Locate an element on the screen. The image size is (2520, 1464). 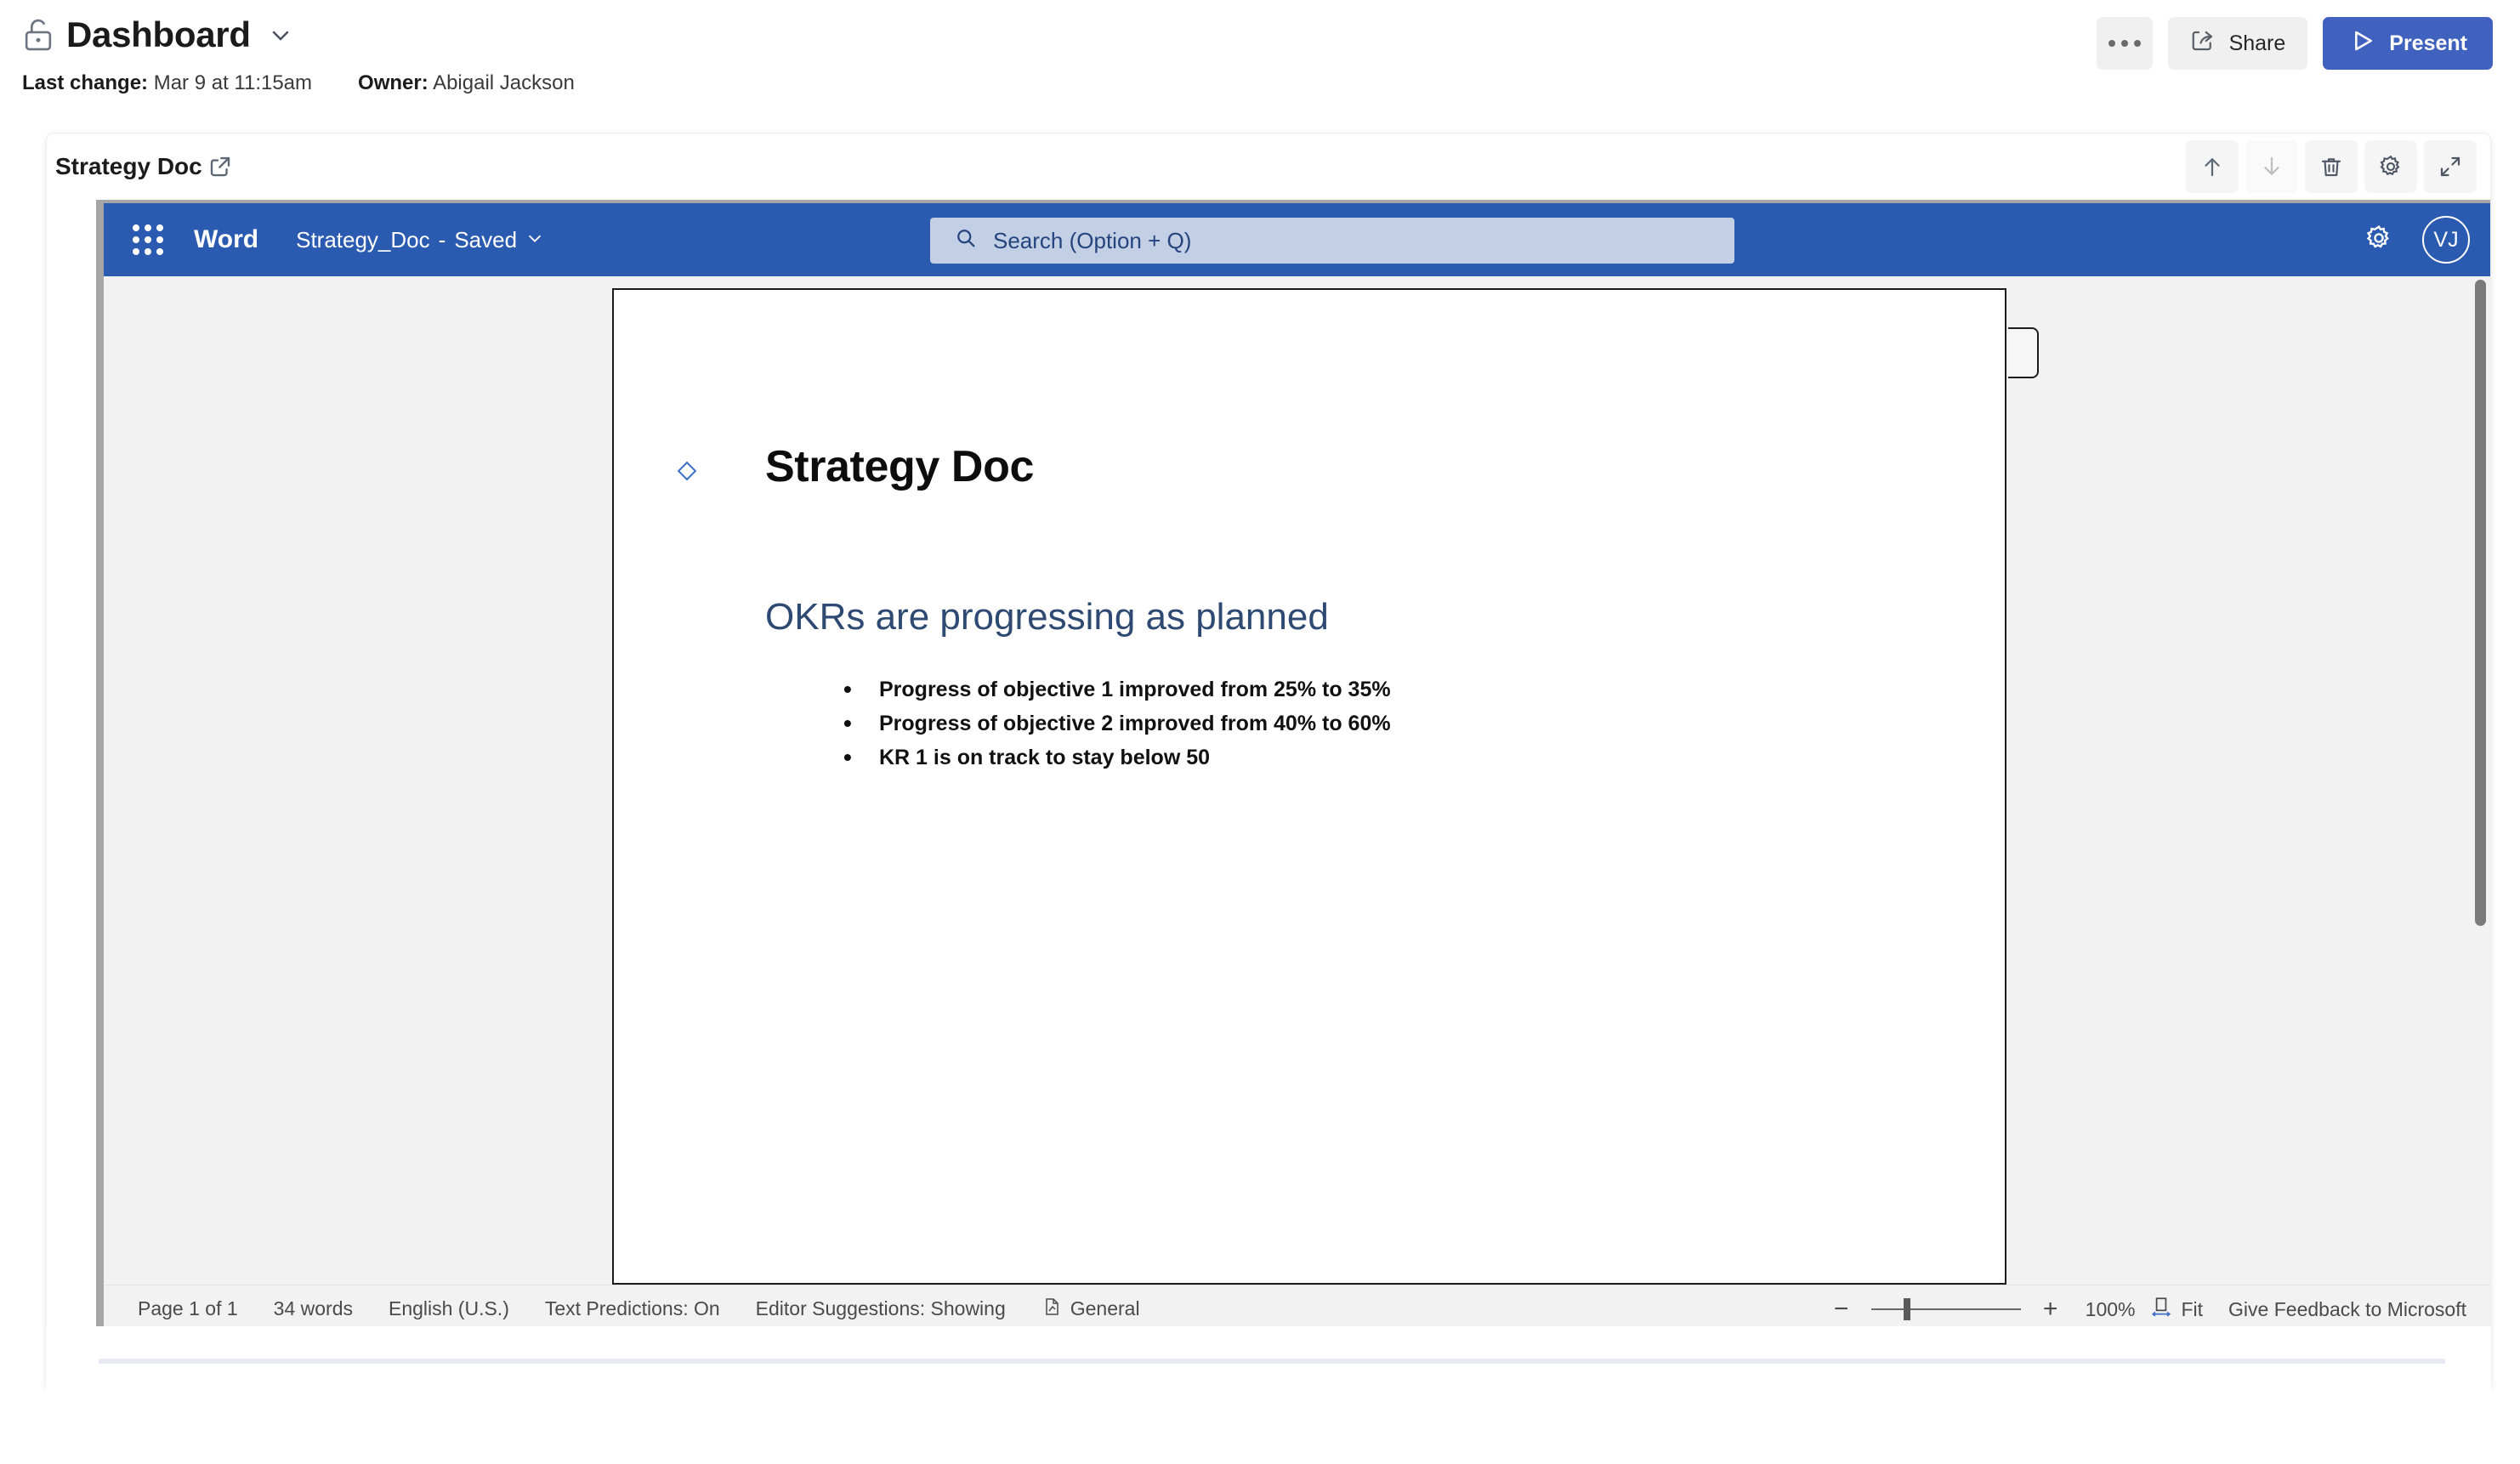
vertical-scrollbar is located at coordinates (2479, 780).